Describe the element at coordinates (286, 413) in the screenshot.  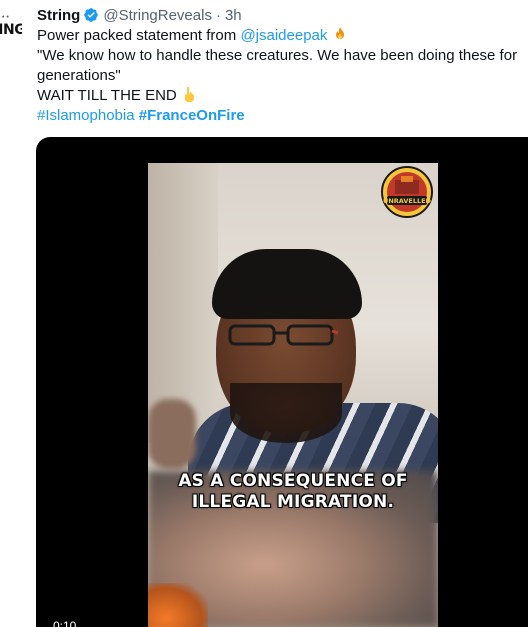
I see `video-person-beard` at that location.